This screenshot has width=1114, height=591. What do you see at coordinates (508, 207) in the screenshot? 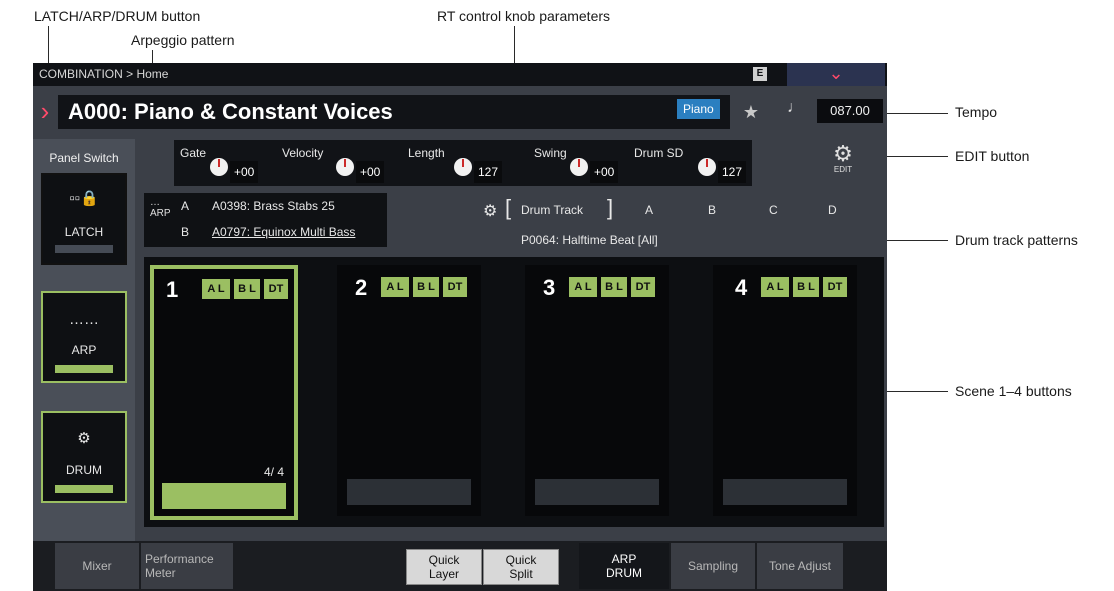
I see `drum-bracket-open: [` at bounding box center [508, 207].